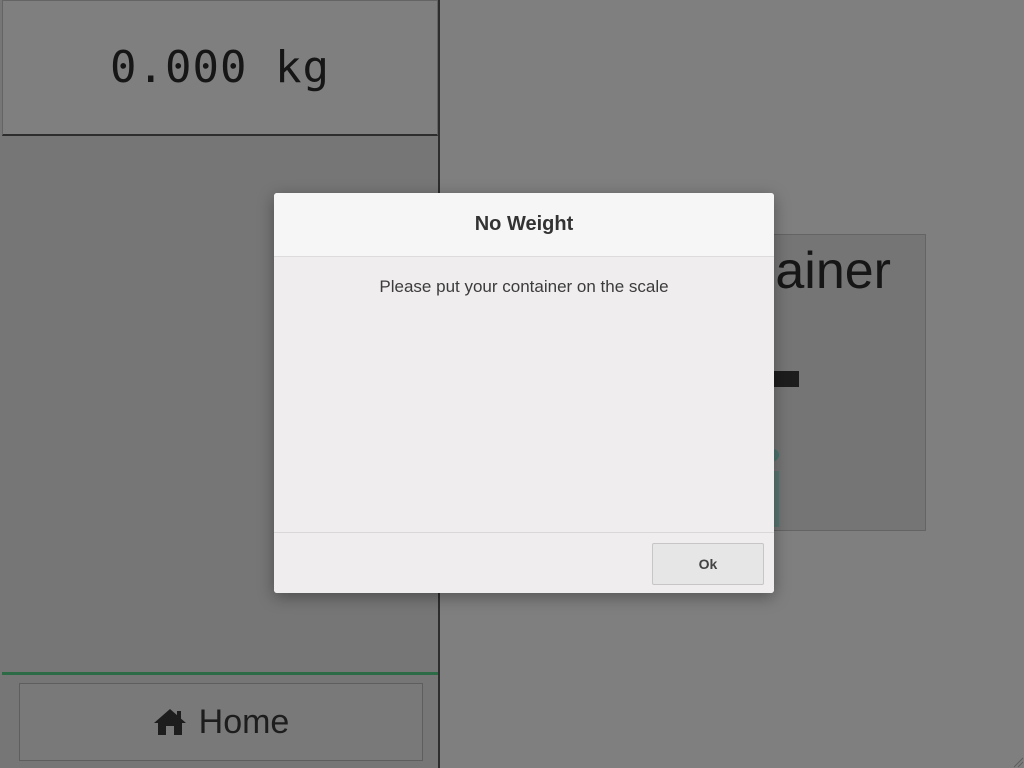  I want to click on dialog-title: No Weight, so click(524, 224).